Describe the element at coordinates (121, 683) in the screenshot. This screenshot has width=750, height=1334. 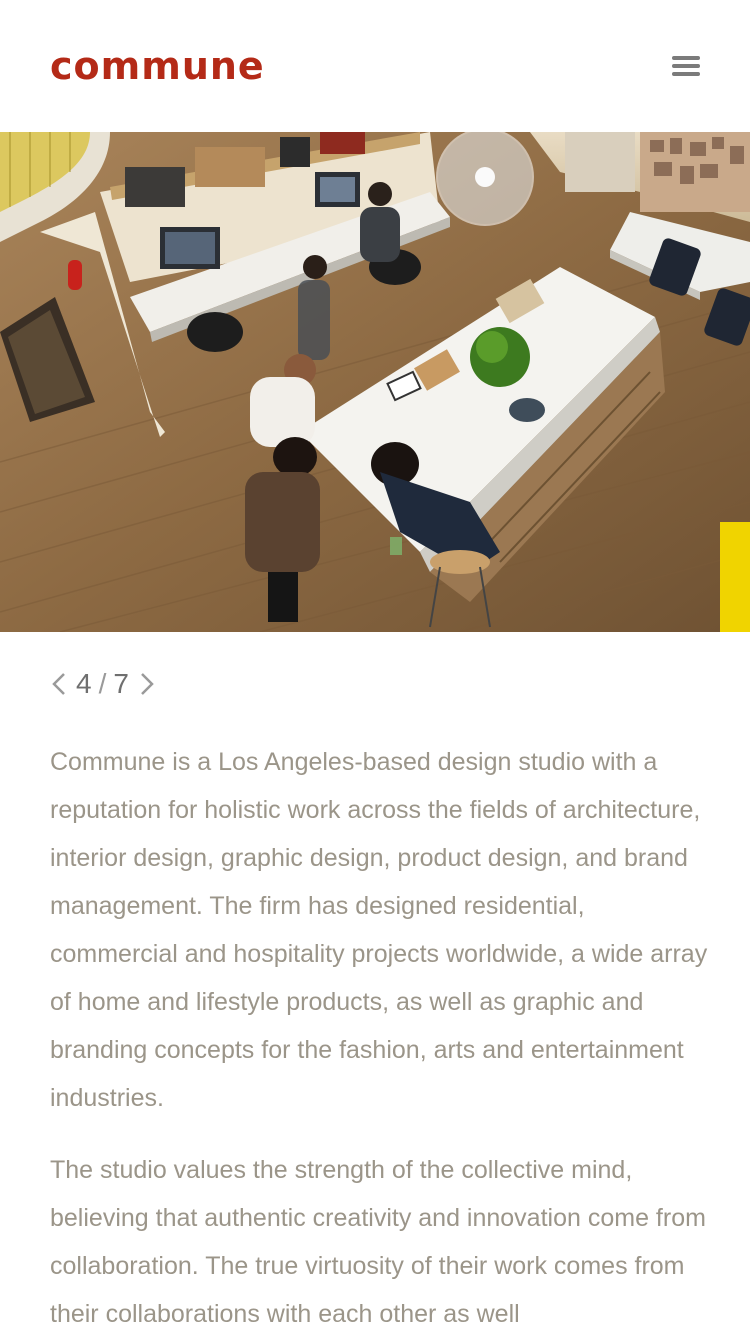
I see `slide-total: 7` at that location.